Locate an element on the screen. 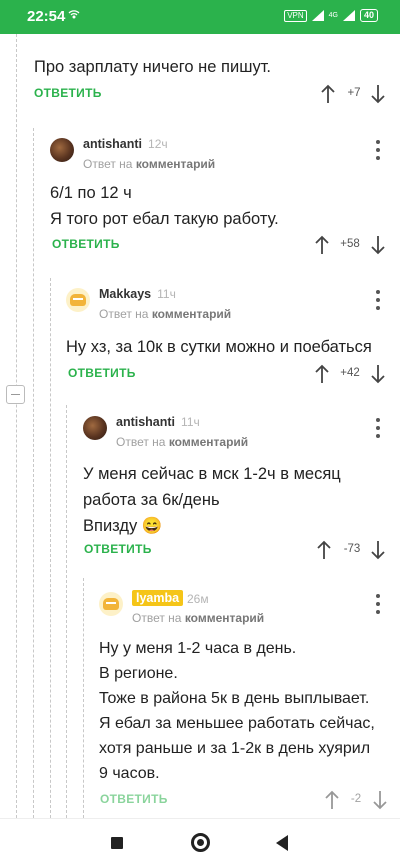 This screenshot has height=867, width=400. network-type: 4G is located at coordinates (333, 15).